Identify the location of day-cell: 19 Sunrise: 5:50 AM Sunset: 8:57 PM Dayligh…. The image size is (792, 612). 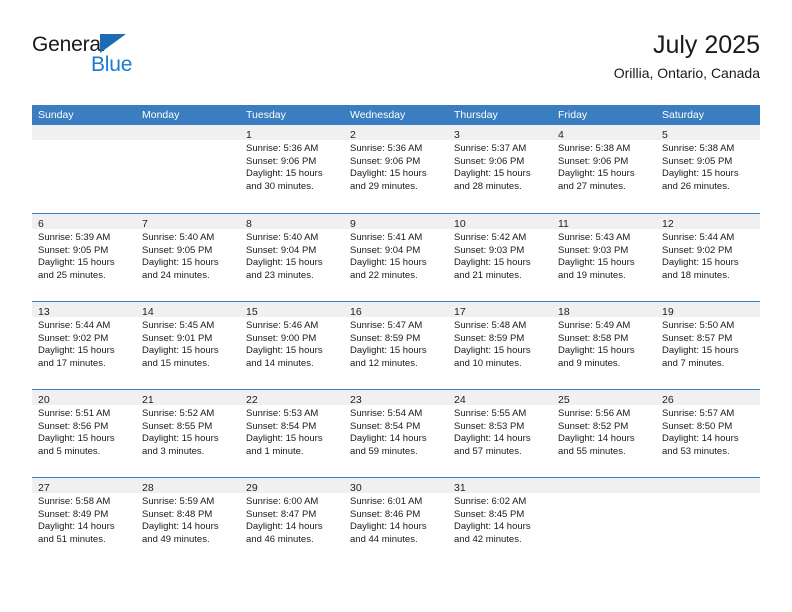
(708, 345).